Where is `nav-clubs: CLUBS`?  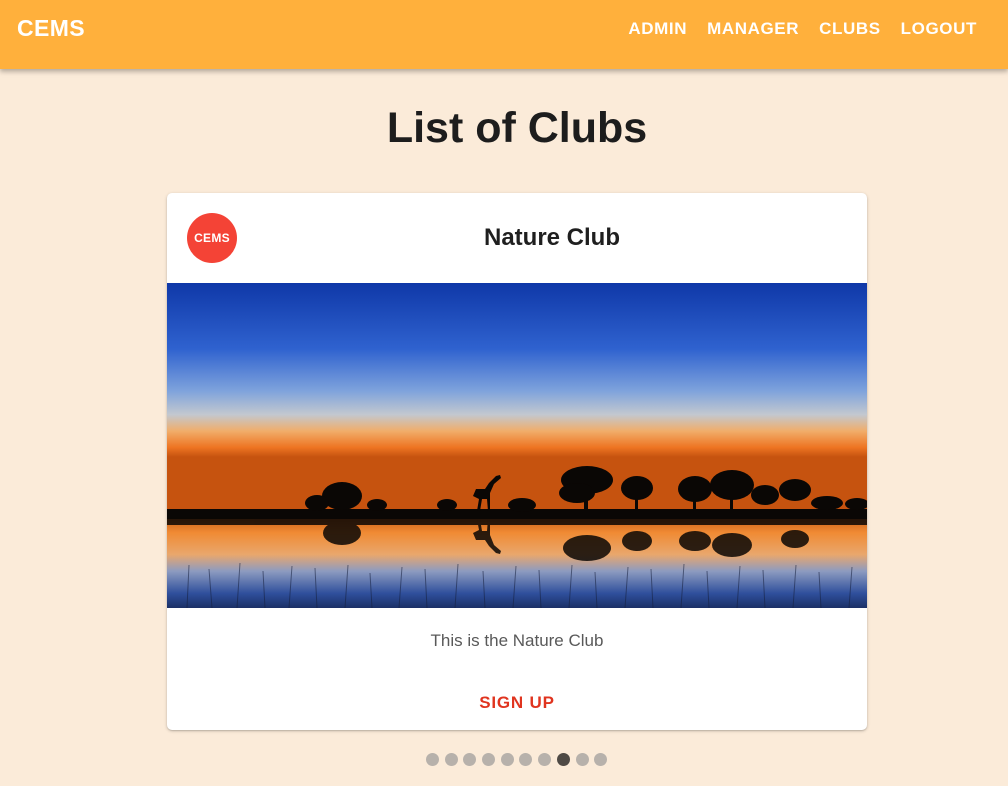 nav-clubs: CLUBS is located at coordinates (850, 29).